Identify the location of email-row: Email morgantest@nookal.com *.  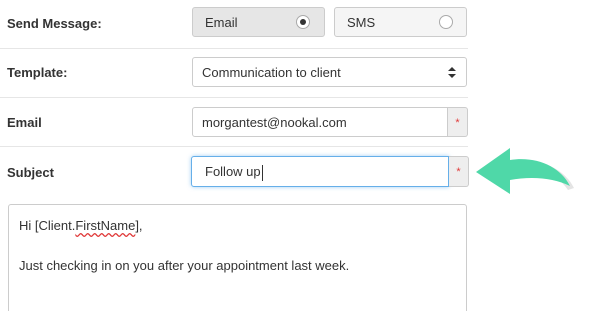
(234, 122).